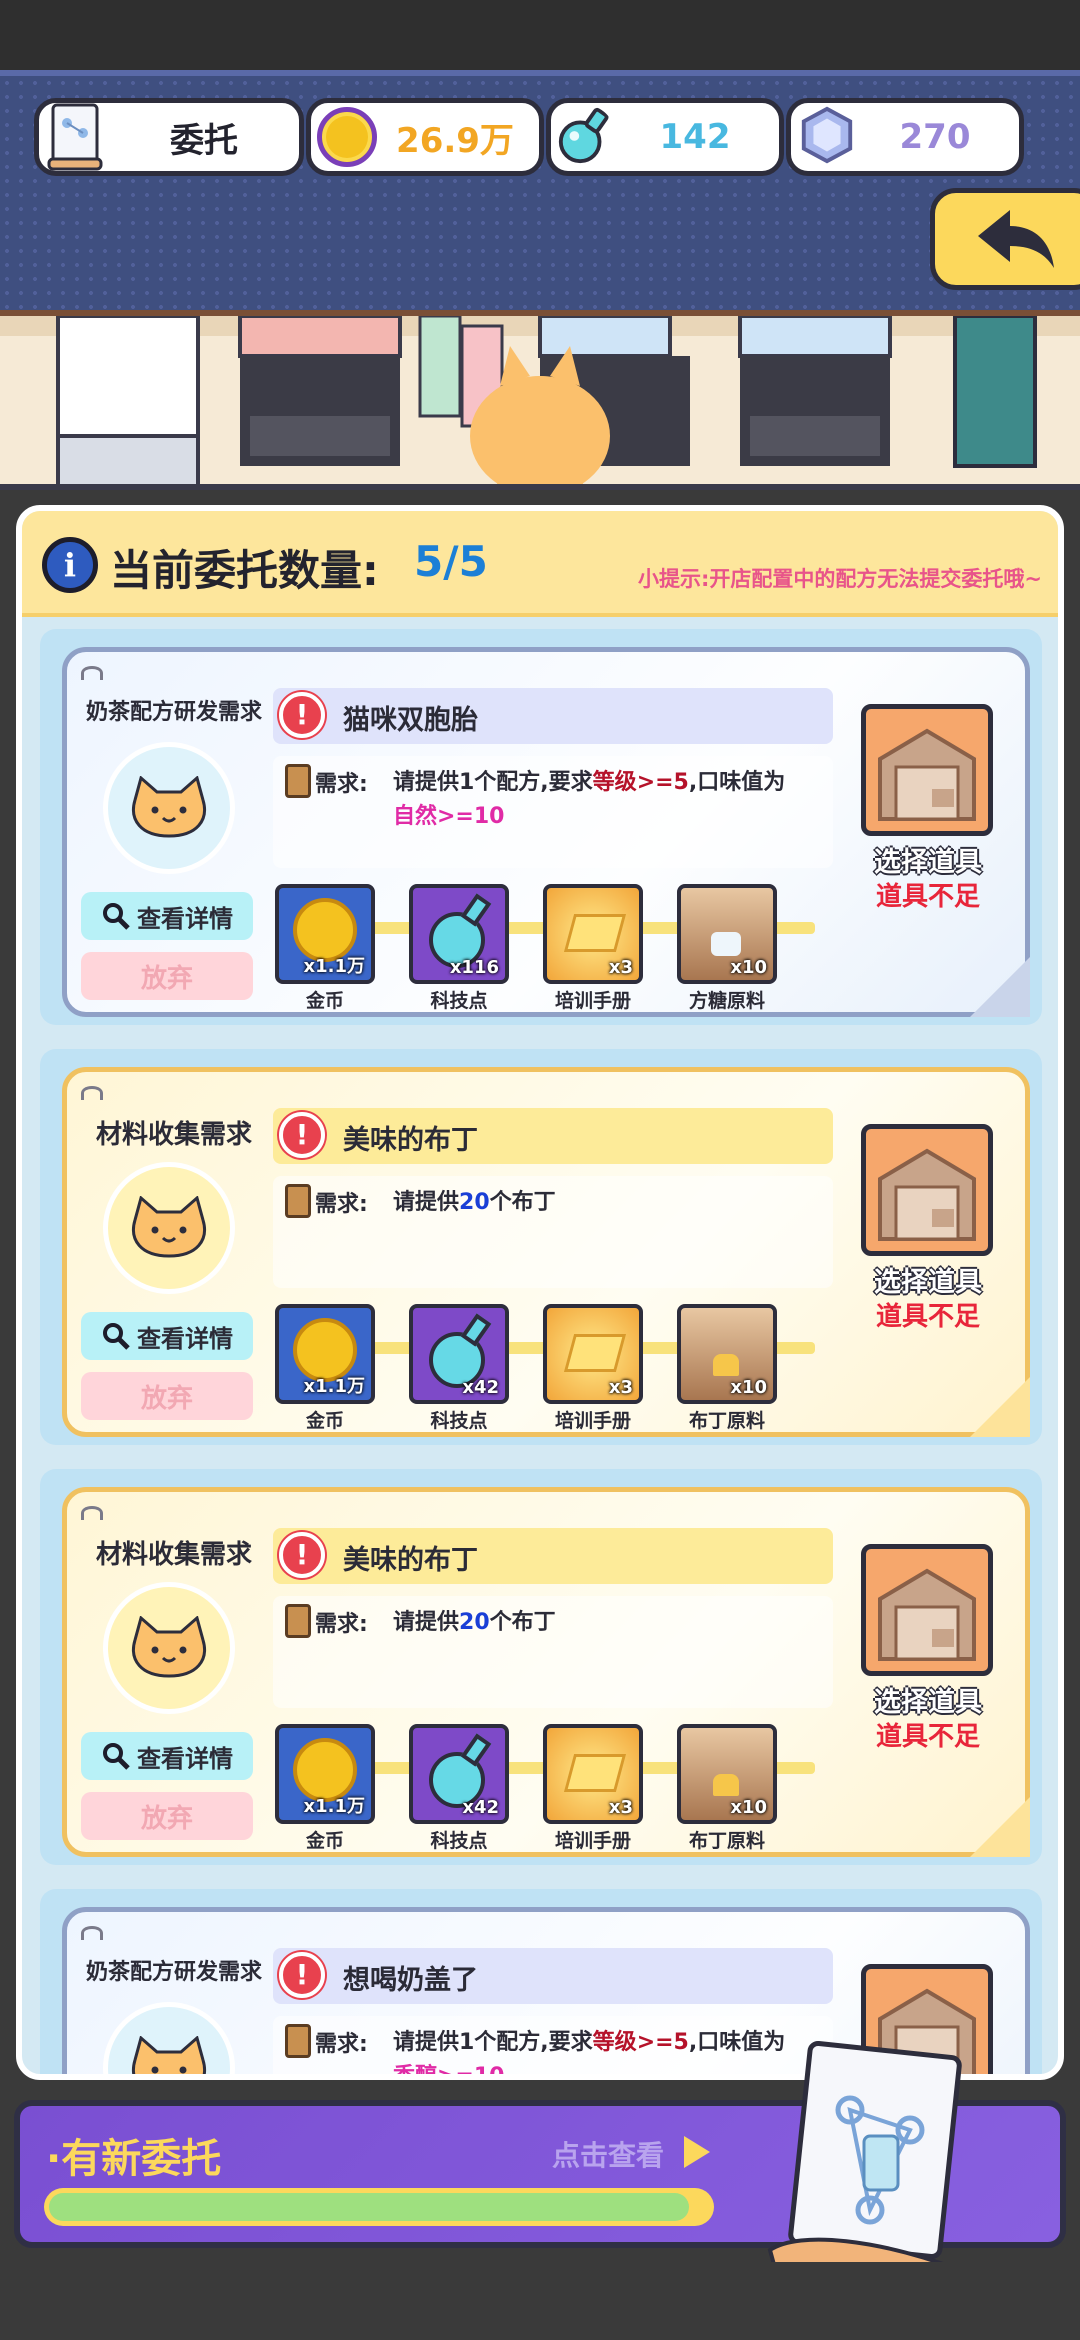 The image size is (1080, 2340). I want to click on select-item-label: 选择道具, so click(928, 862).